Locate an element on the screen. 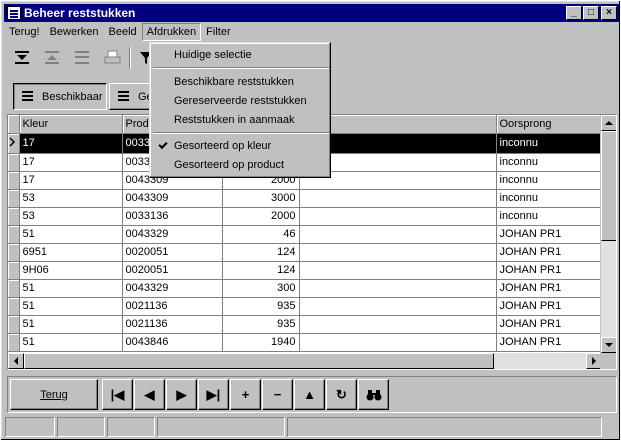 This screenshot has width=621, height=441. table-row: 51 0043329 46 JOHAN PR1 is located at coordinates (305, 234).